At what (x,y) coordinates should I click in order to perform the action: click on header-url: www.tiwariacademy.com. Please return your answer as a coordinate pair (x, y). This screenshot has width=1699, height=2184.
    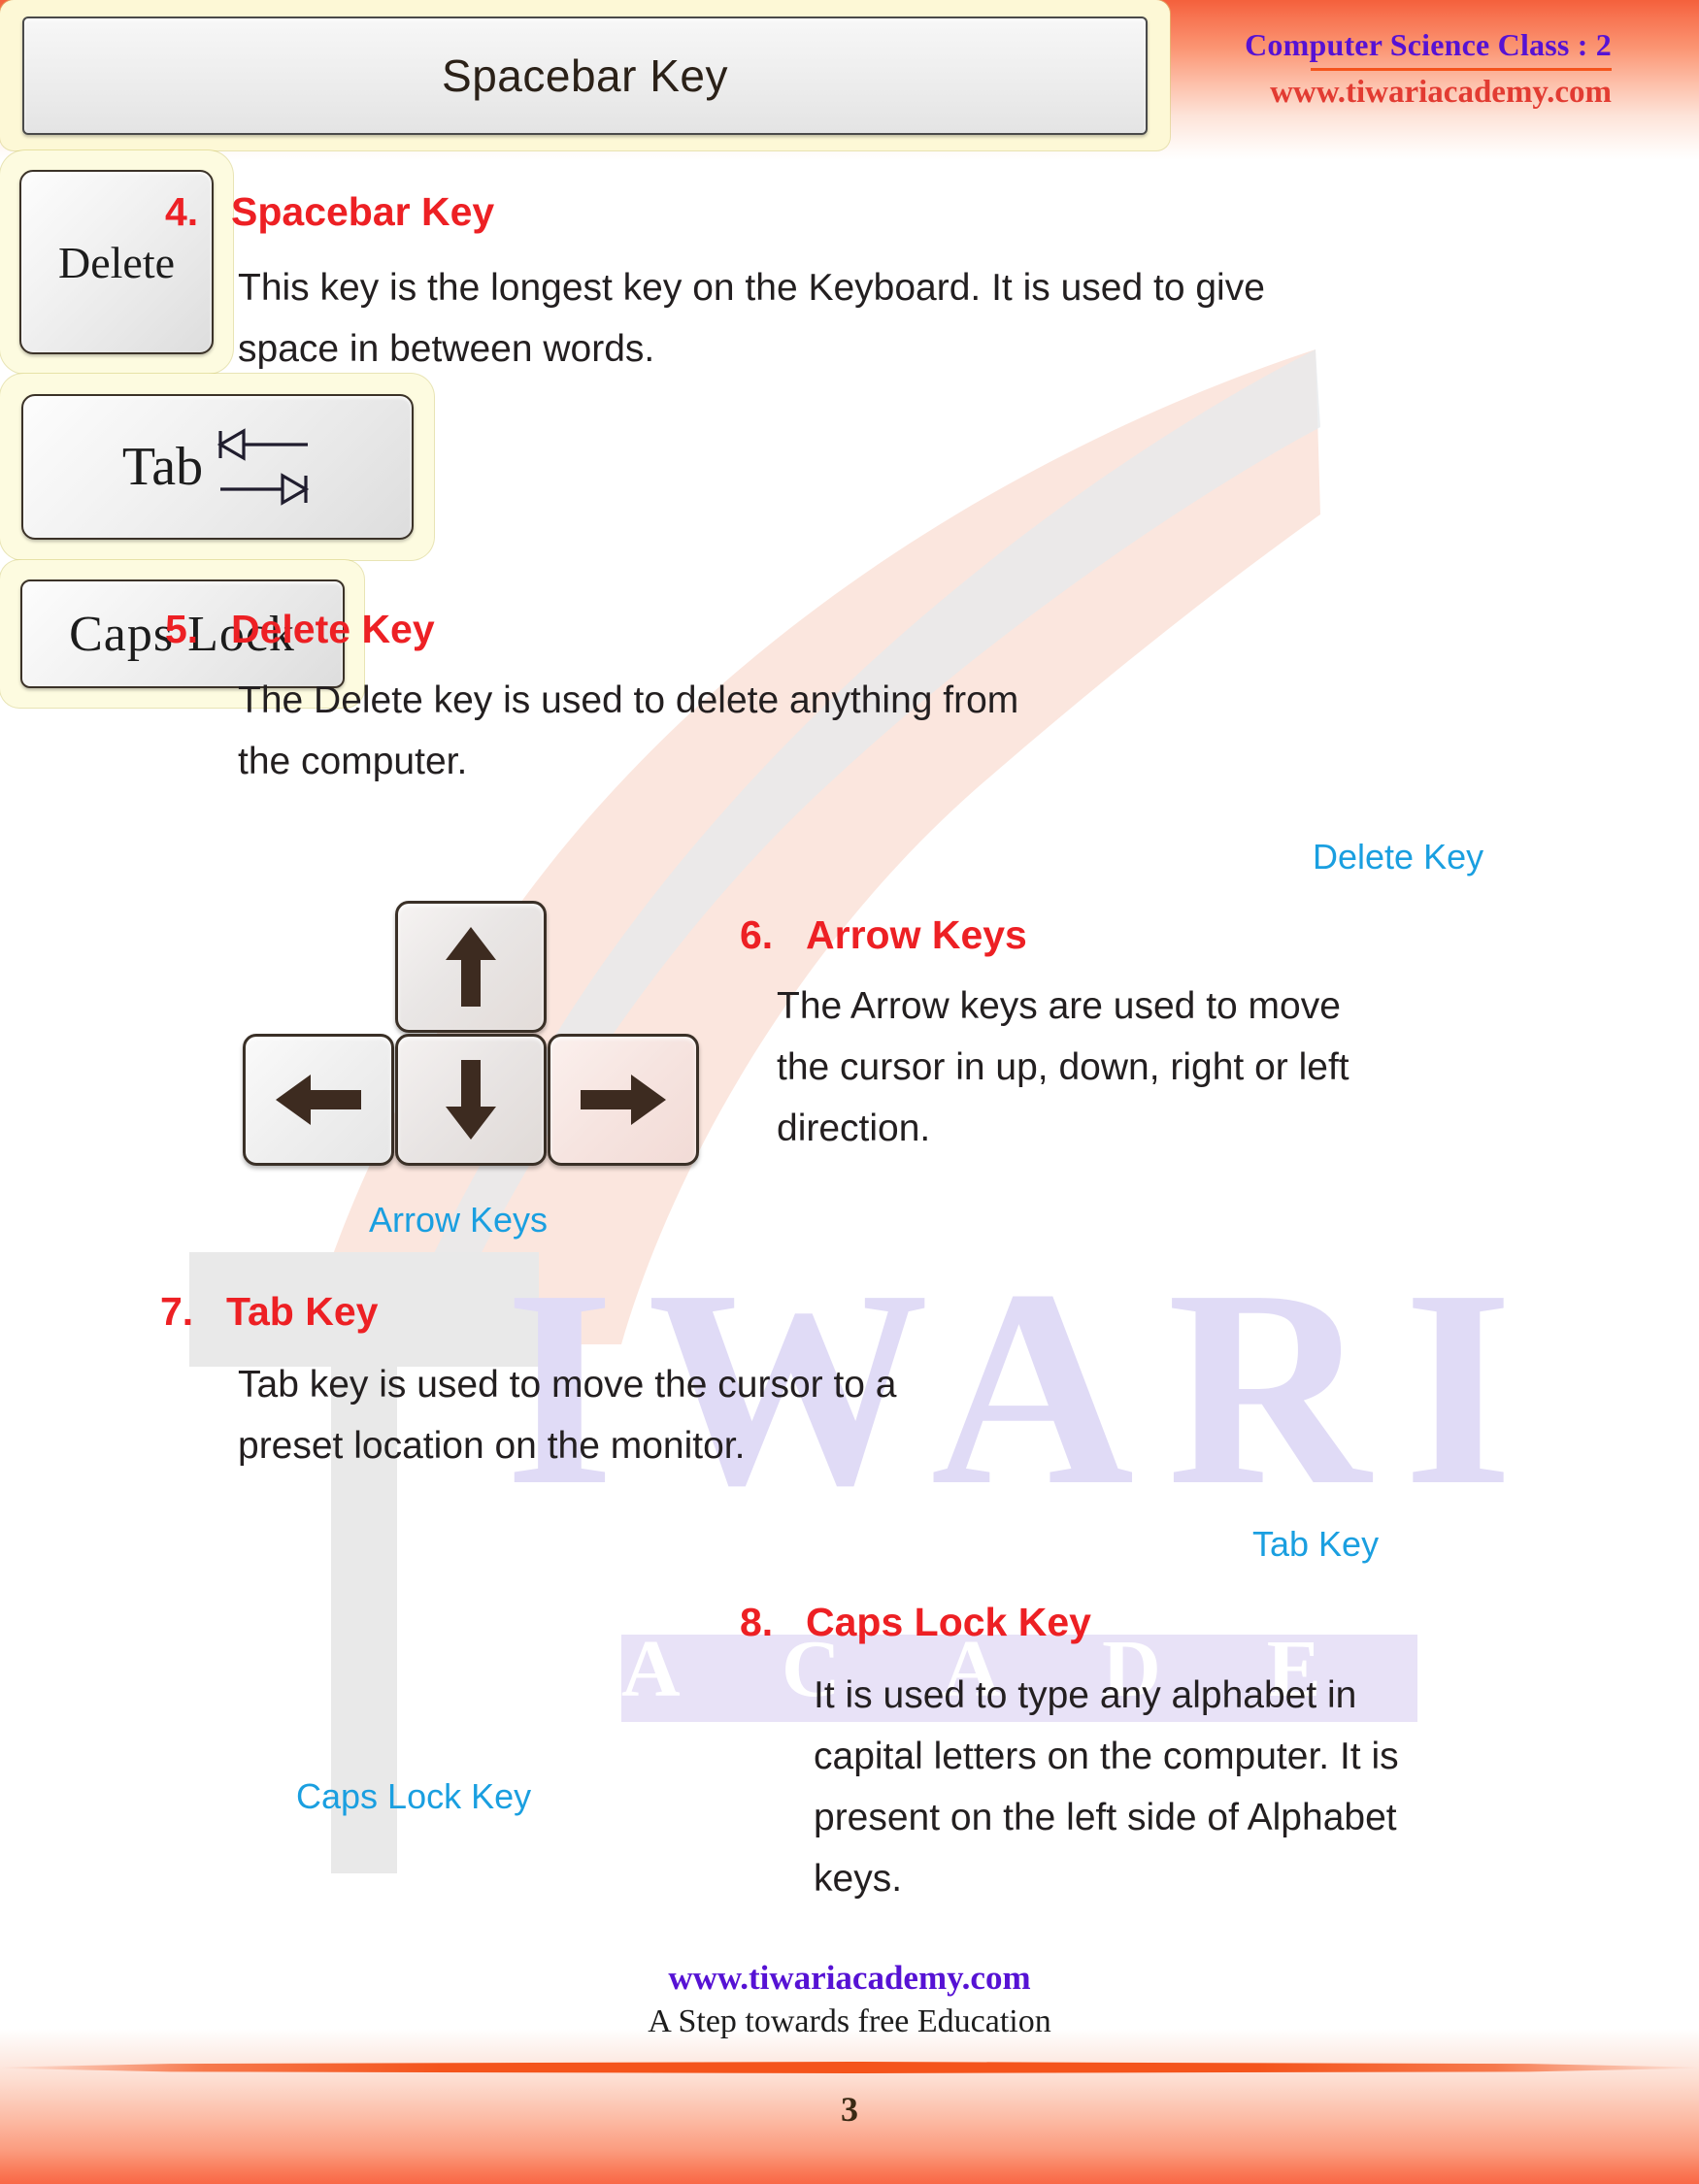
    Looking at the image, I should click on (1428, 93).